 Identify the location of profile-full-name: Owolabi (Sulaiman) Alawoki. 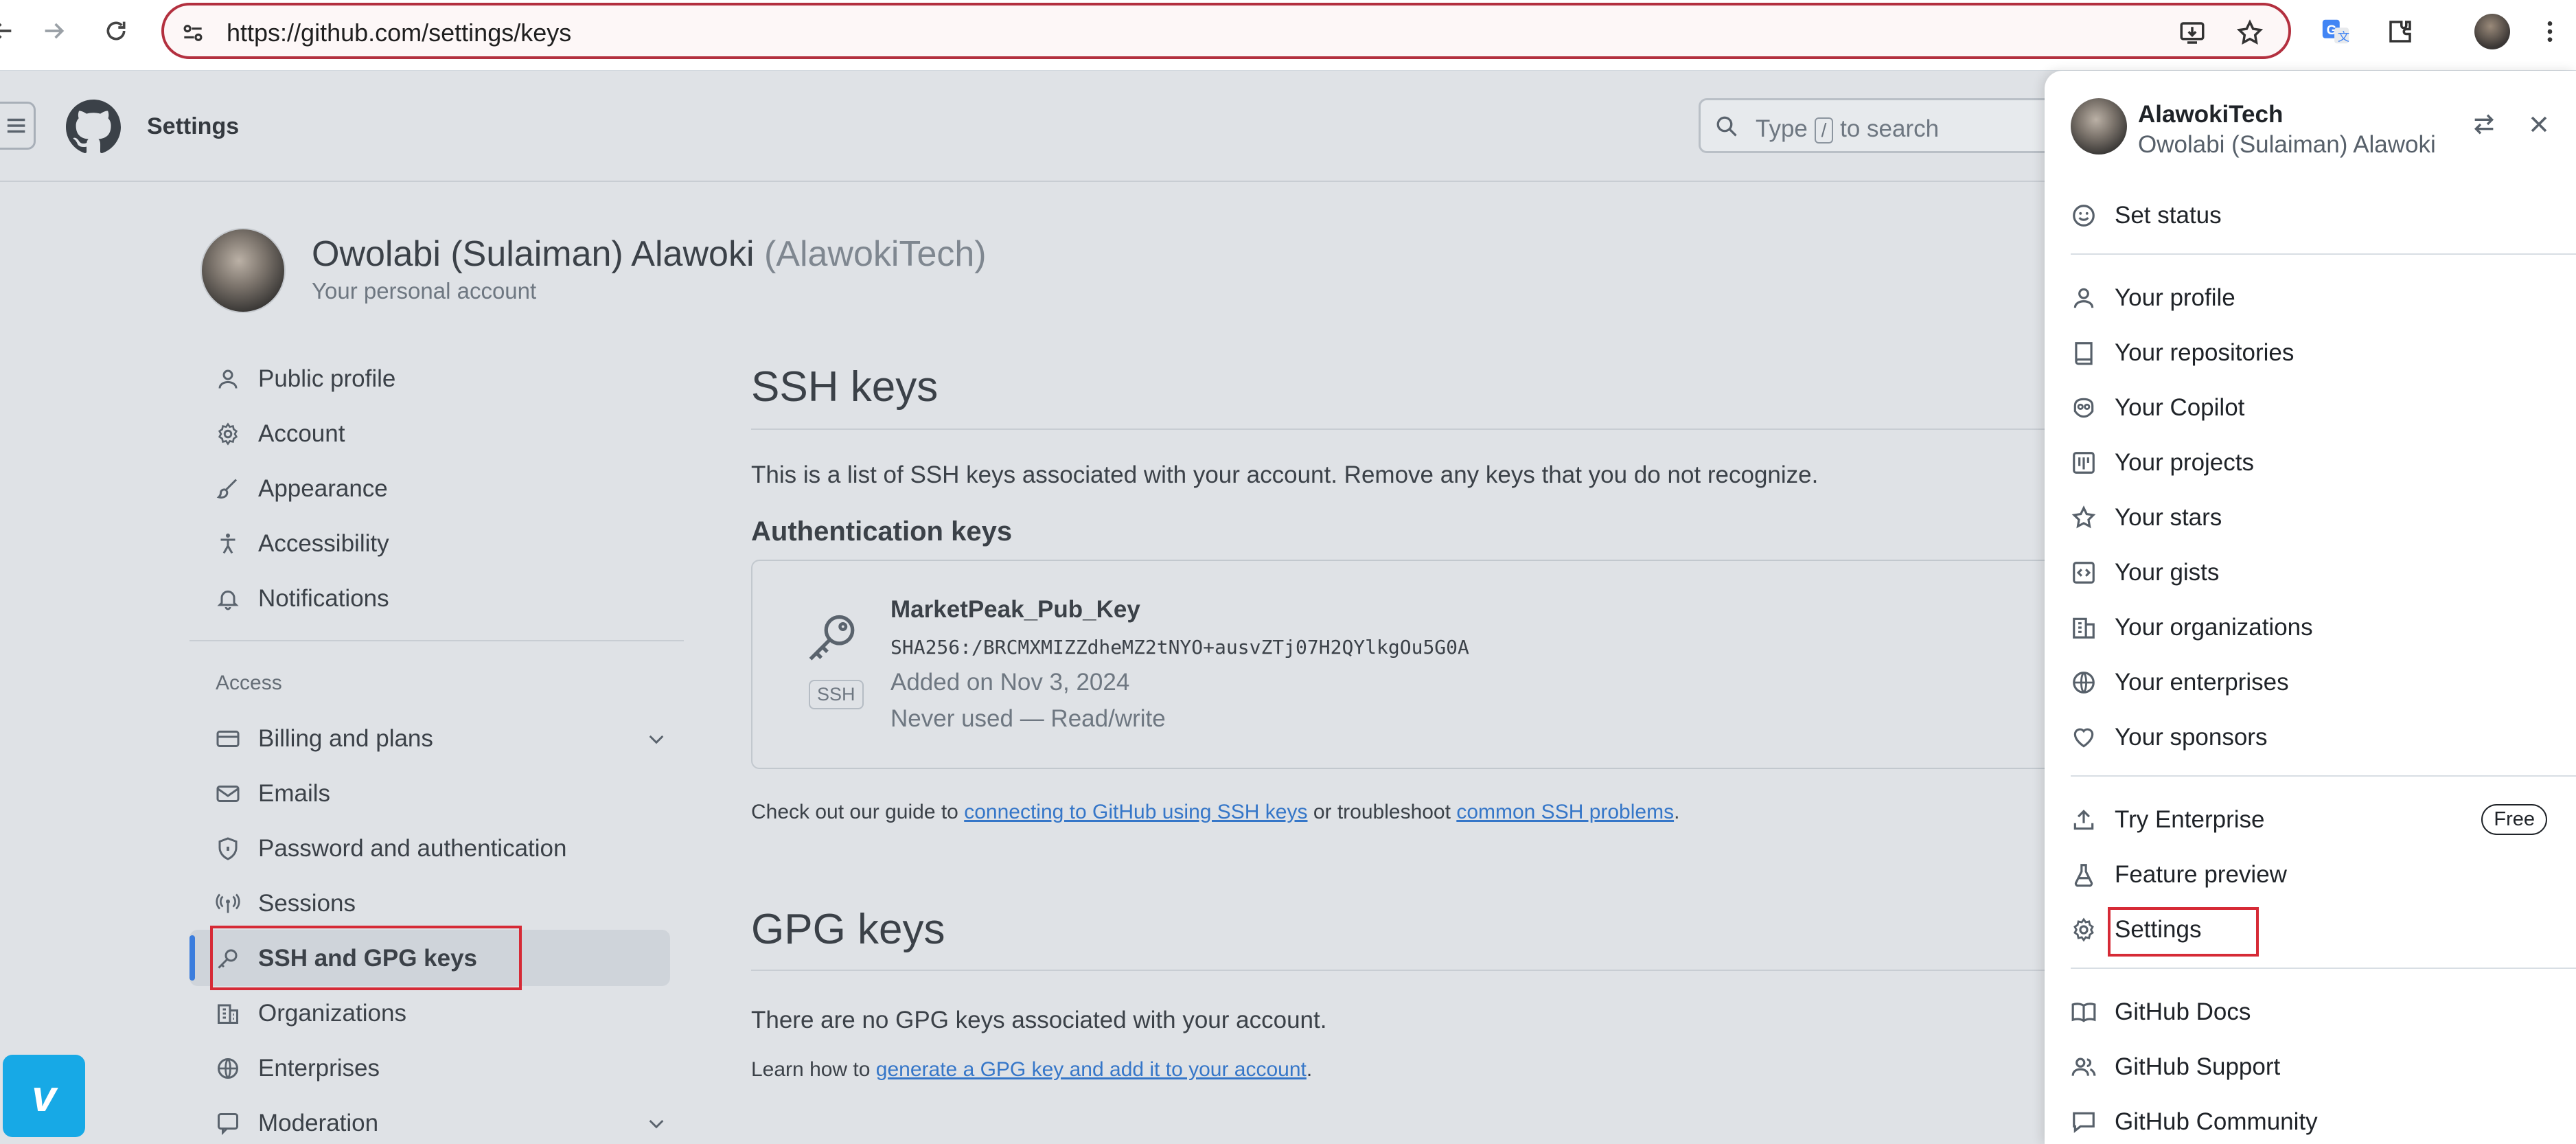
(533, 254).